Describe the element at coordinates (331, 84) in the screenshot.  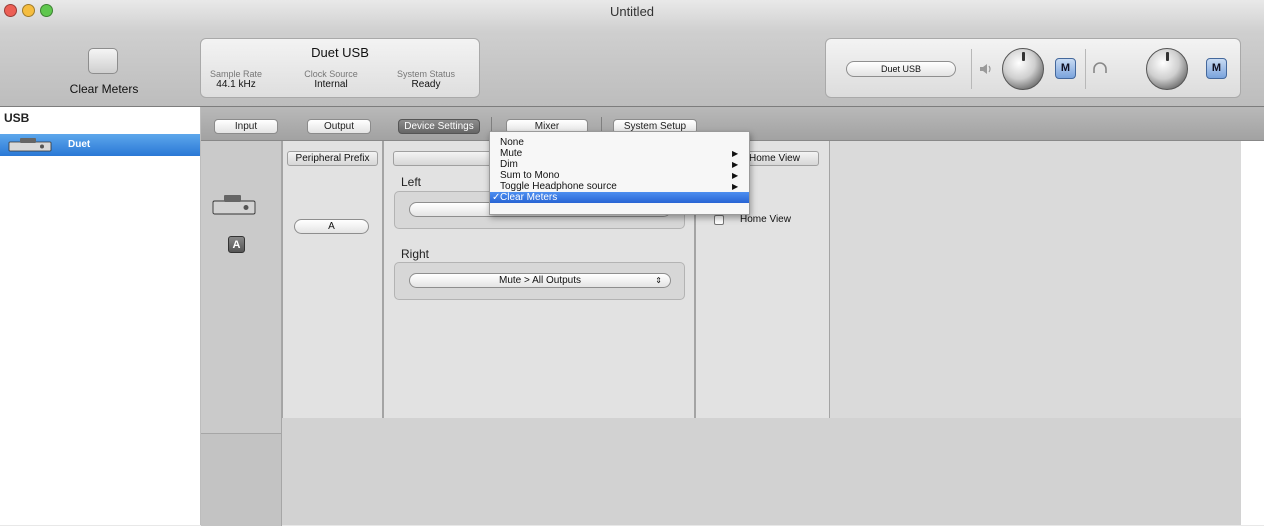
I see `clock-source-value: Internal` at that location.